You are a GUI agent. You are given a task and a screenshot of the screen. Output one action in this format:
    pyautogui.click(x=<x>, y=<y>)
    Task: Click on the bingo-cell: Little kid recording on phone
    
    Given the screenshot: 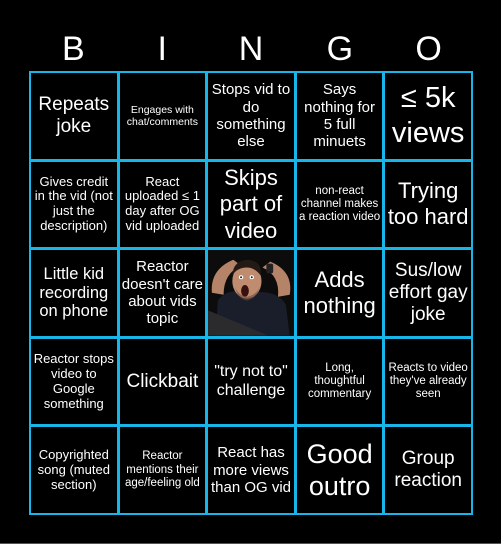 What is the action you would take?
    pyautogui.click(x=74, y=293)
    